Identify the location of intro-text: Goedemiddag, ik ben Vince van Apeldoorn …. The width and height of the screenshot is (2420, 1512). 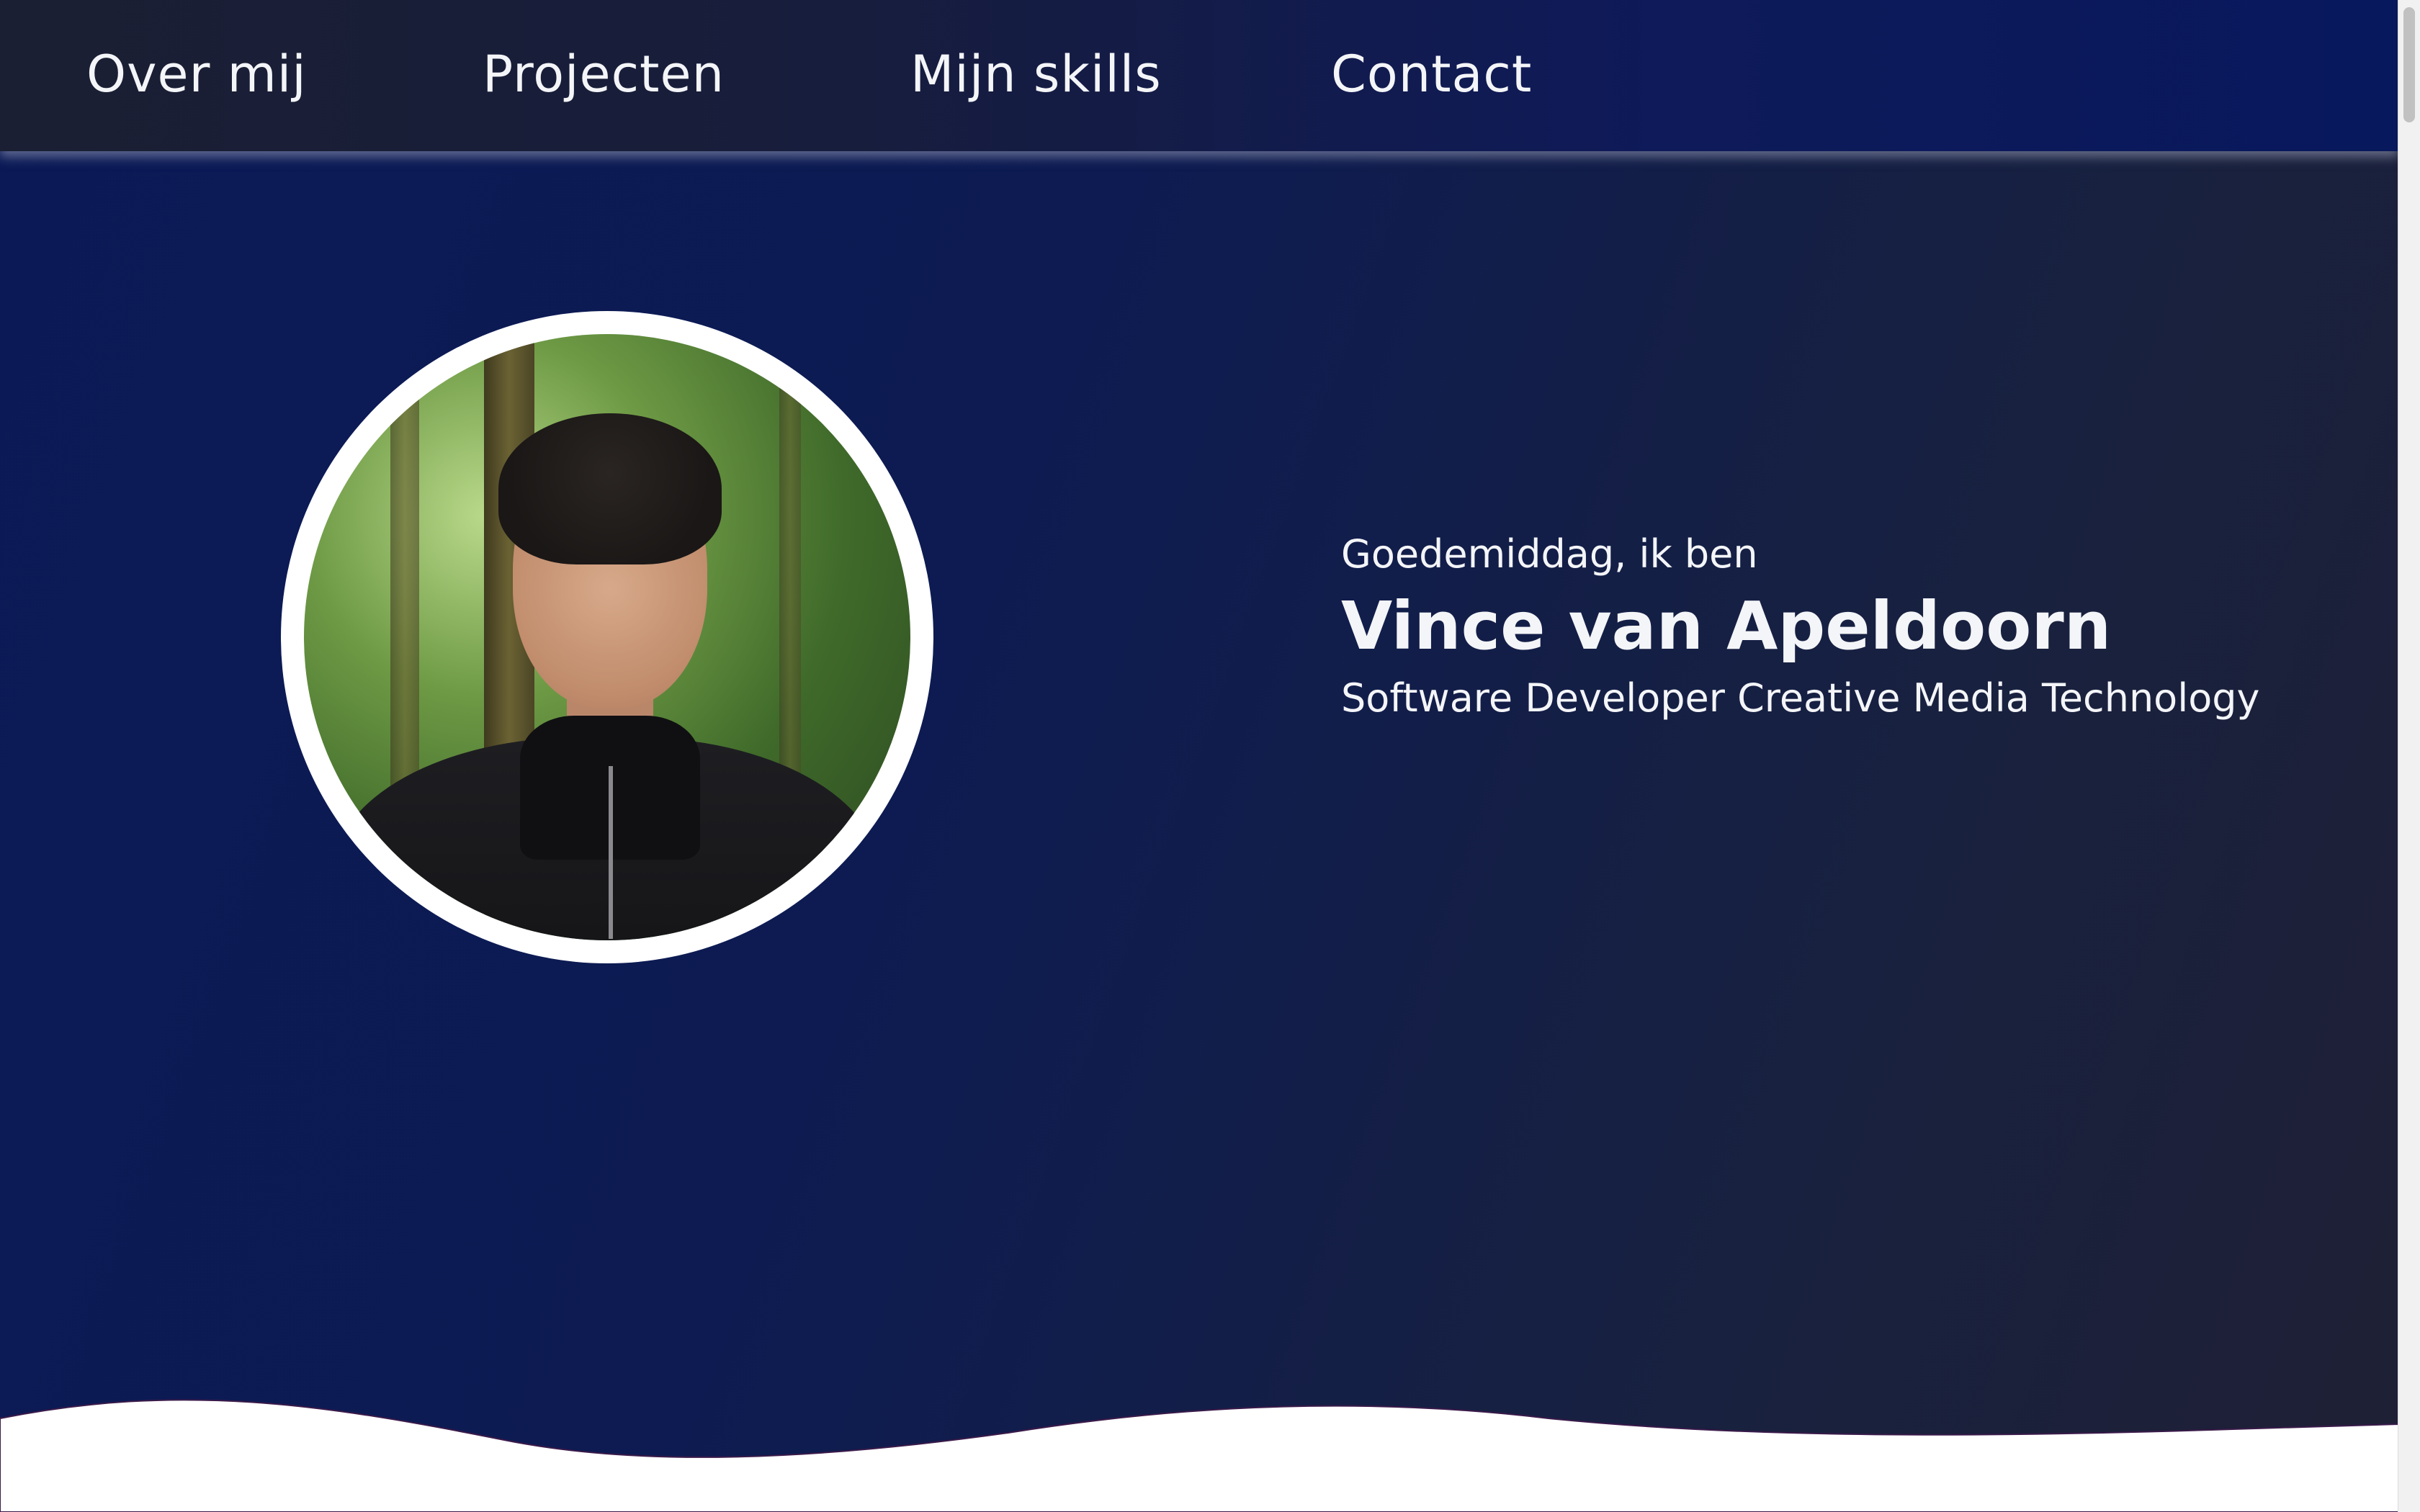
(1801, 626).